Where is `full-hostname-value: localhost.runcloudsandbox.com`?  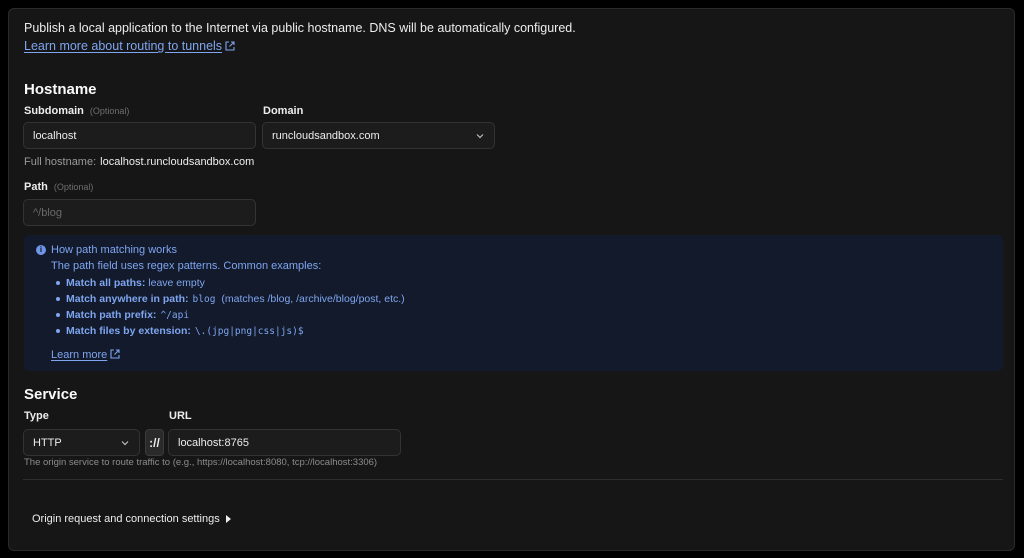
full-hostname-value: localhost.runcloudsandbox.com is located at coordinates (177, 162).